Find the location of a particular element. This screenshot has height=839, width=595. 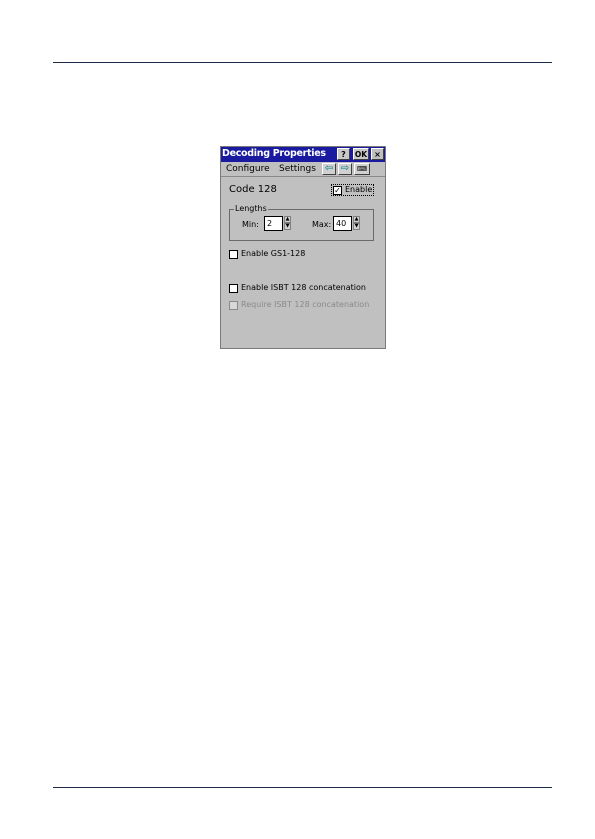

gs1-label: Enable GS1-128 is located at coordinates (273, 253).